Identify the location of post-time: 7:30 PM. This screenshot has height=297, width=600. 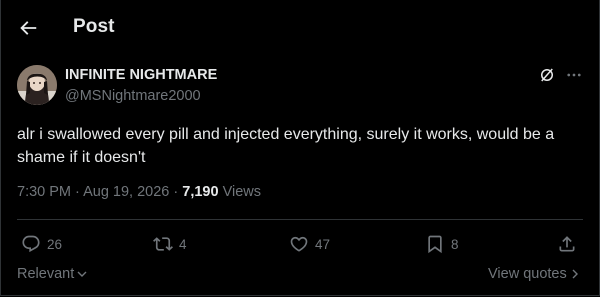
(44, 192).